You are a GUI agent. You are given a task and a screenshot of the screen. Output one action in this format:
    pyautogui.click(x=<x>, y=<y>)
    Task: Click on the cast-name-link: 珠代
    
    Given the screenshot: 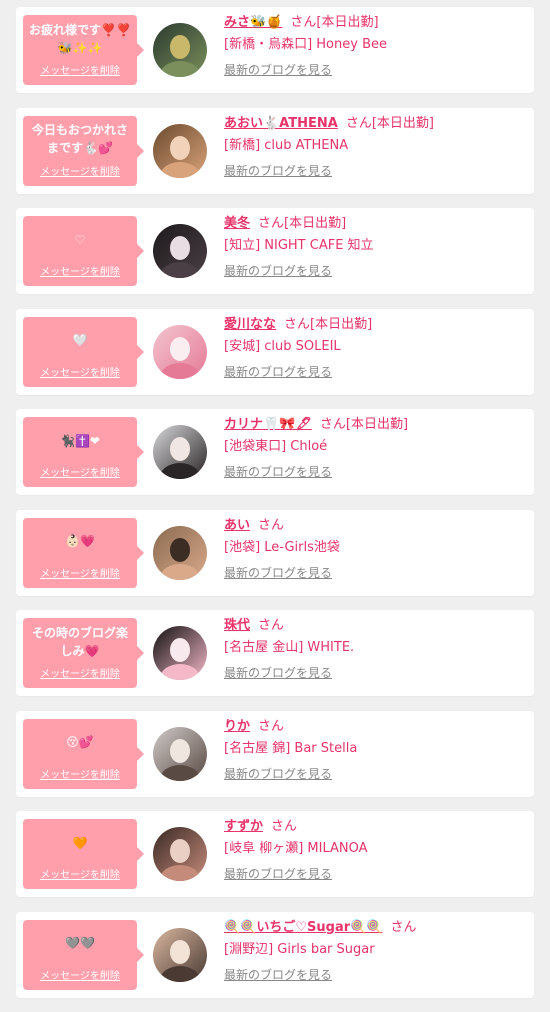 What is the action you would take?
    pyautogui.click(x=237, y=625)
    